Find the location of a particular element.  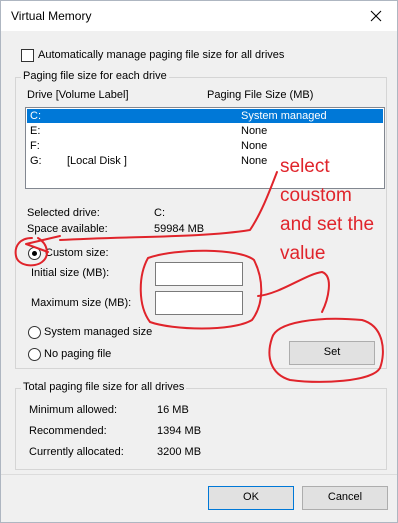

system-managed-radio is located at coordinates (34, 332).